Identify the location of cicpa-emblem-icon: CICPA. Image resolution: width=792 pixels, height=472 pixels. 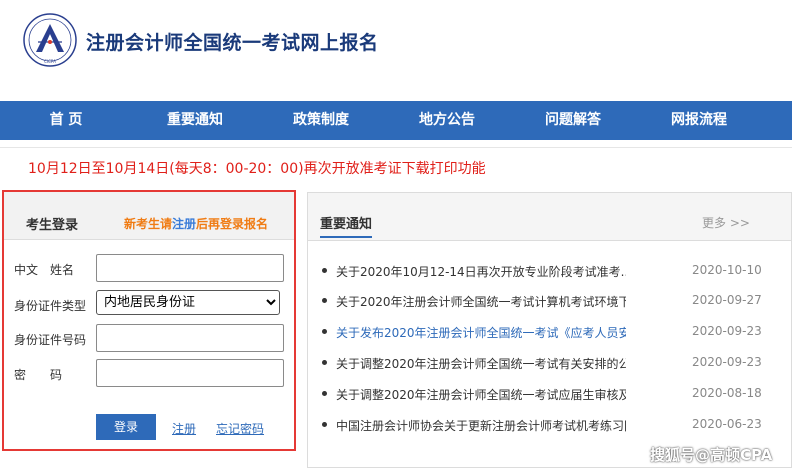
(50, 40).